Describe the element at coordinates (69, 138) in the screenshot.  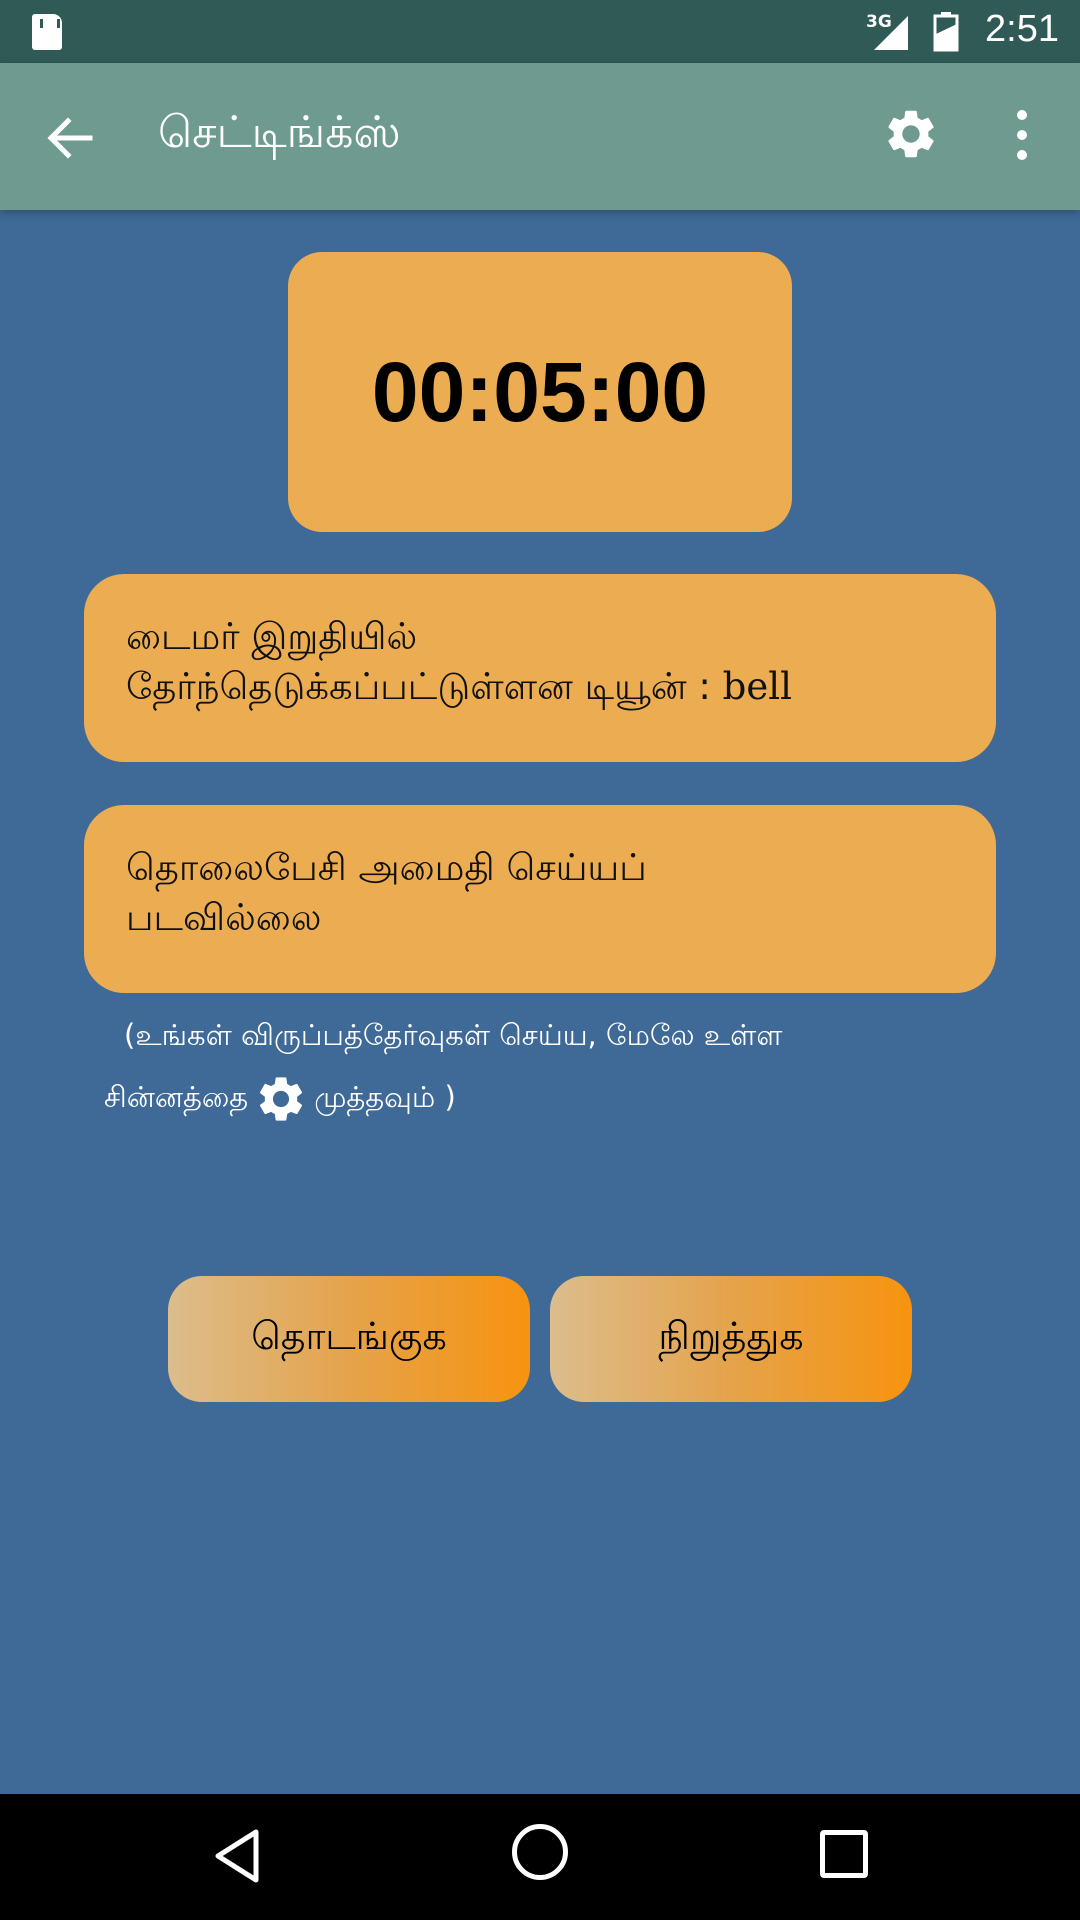
I see `back-arrow-icon` at that location.